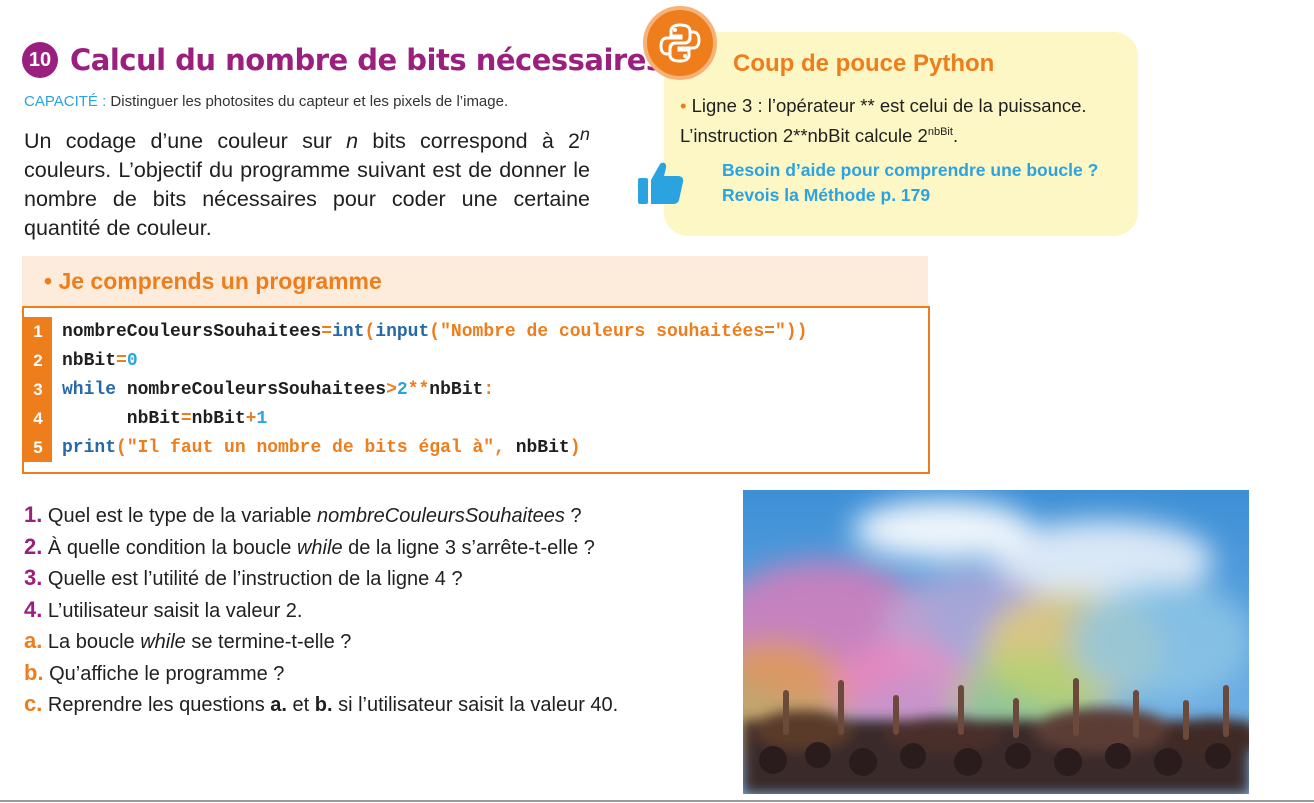 This screenshot has height=803, width=1314. I want to click on line-number: 4, so click(38, 418).